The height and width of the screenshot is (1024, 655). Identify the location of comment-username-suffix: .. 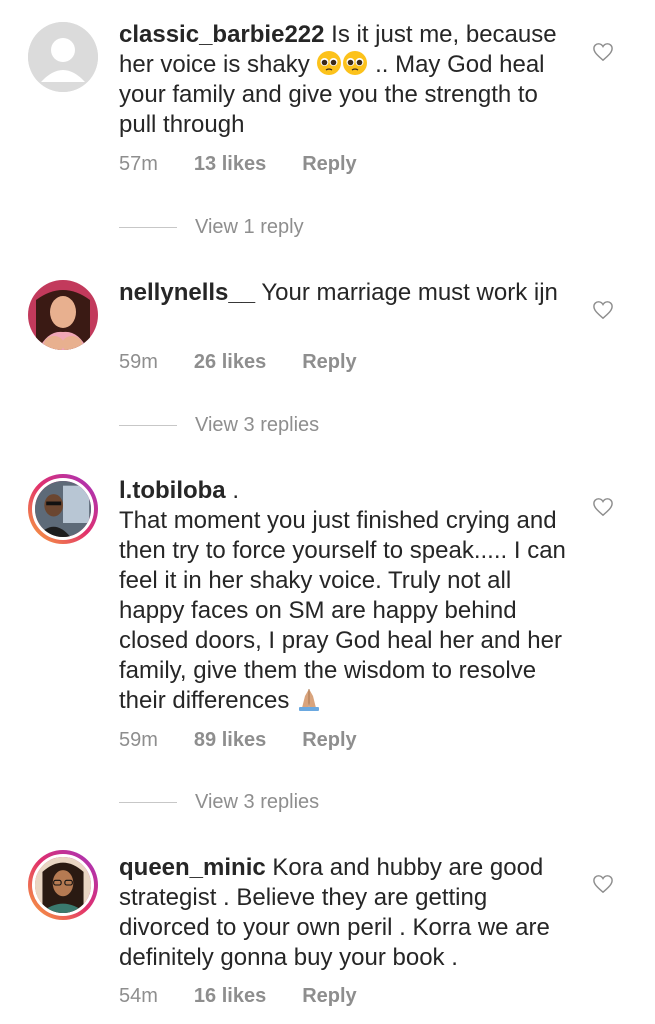
(232, 490).